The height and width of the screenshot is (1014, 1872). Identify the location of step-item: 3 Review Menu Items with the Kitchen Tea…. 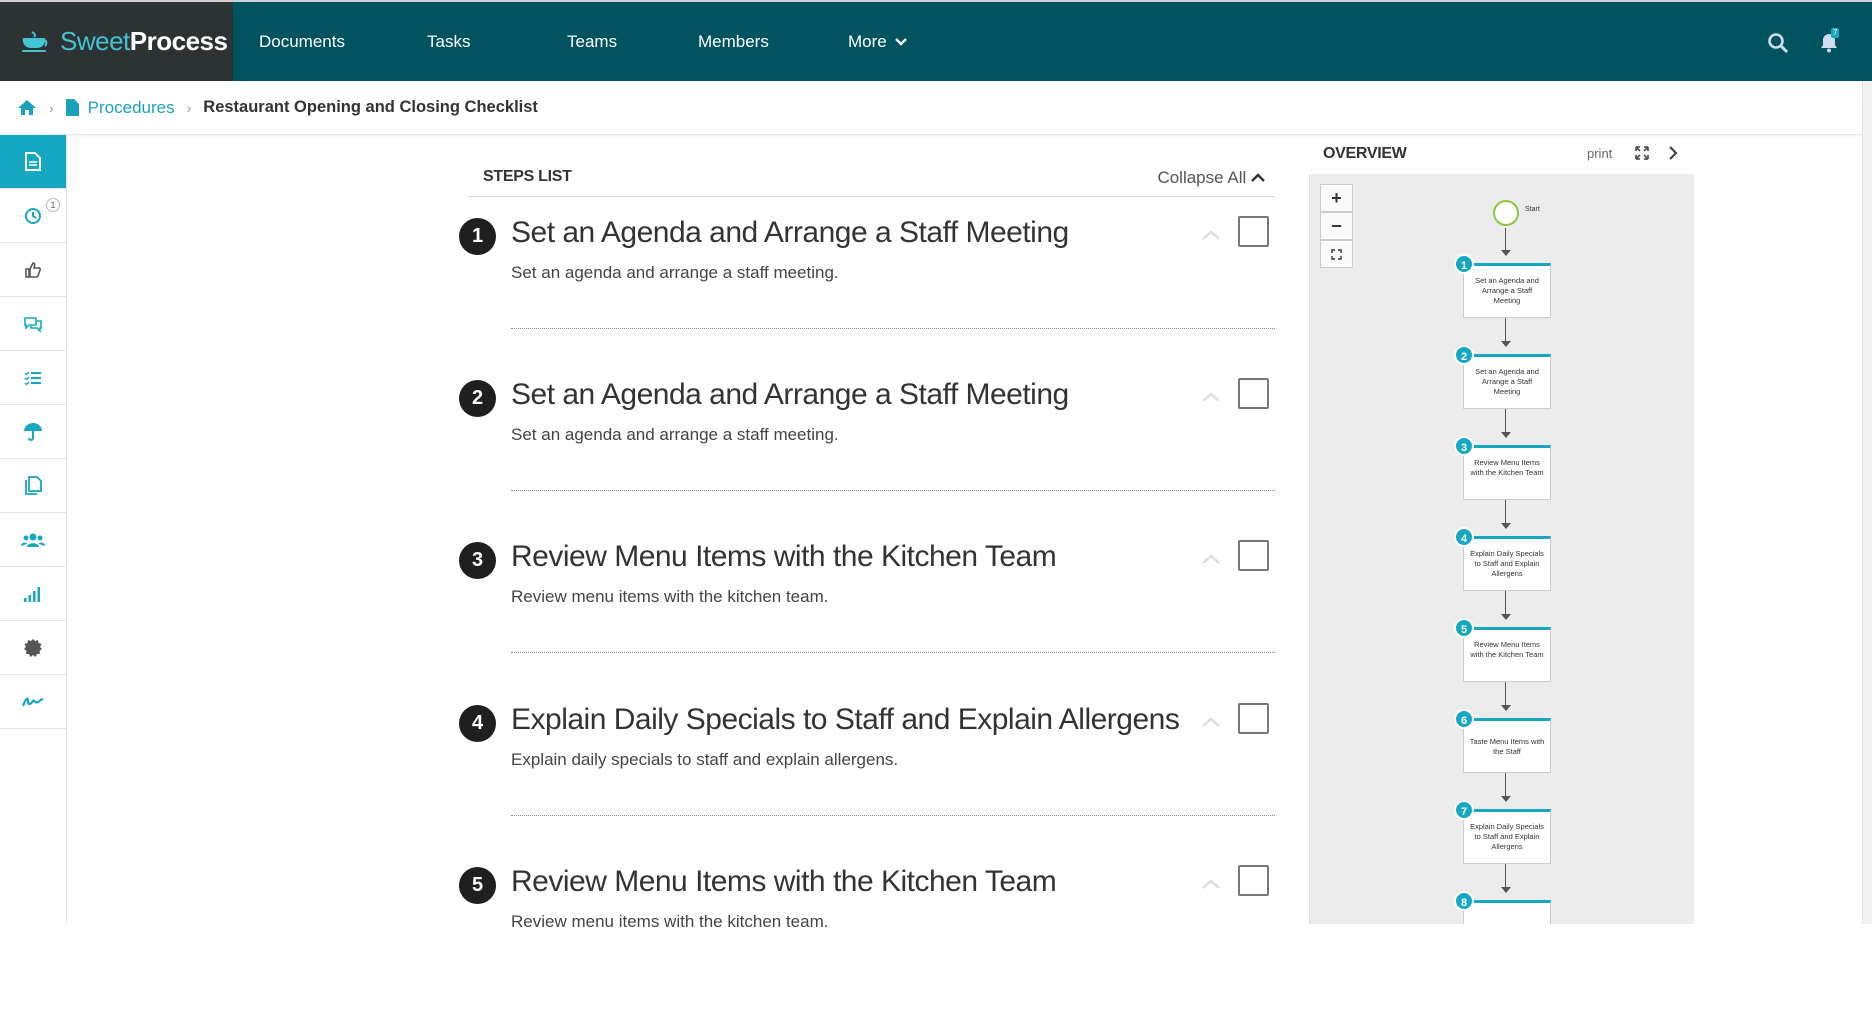
(867, 608).